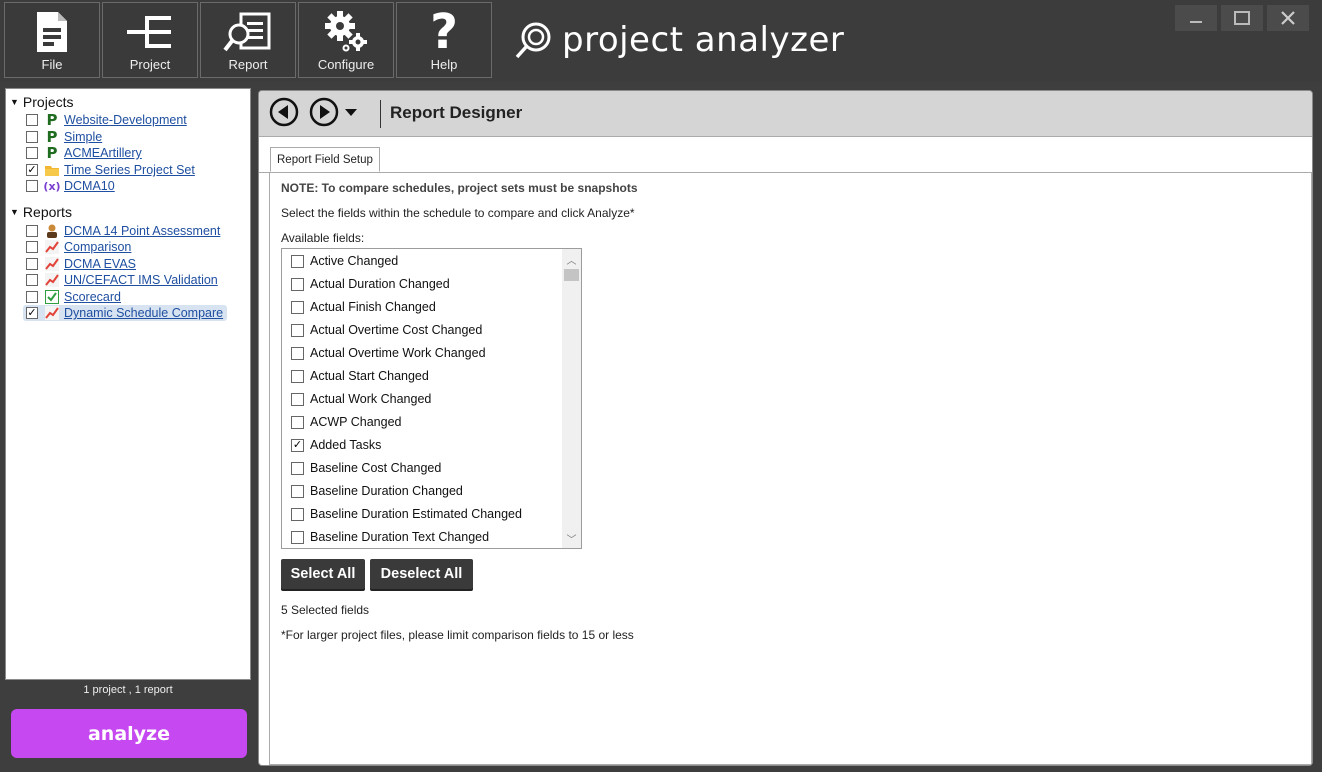 This screenshot has width=1322, height=772. What do you see at coordinates (444, 40) in the screenshot?
I see `help-button: ? Help` at bounding box center [444, 40].